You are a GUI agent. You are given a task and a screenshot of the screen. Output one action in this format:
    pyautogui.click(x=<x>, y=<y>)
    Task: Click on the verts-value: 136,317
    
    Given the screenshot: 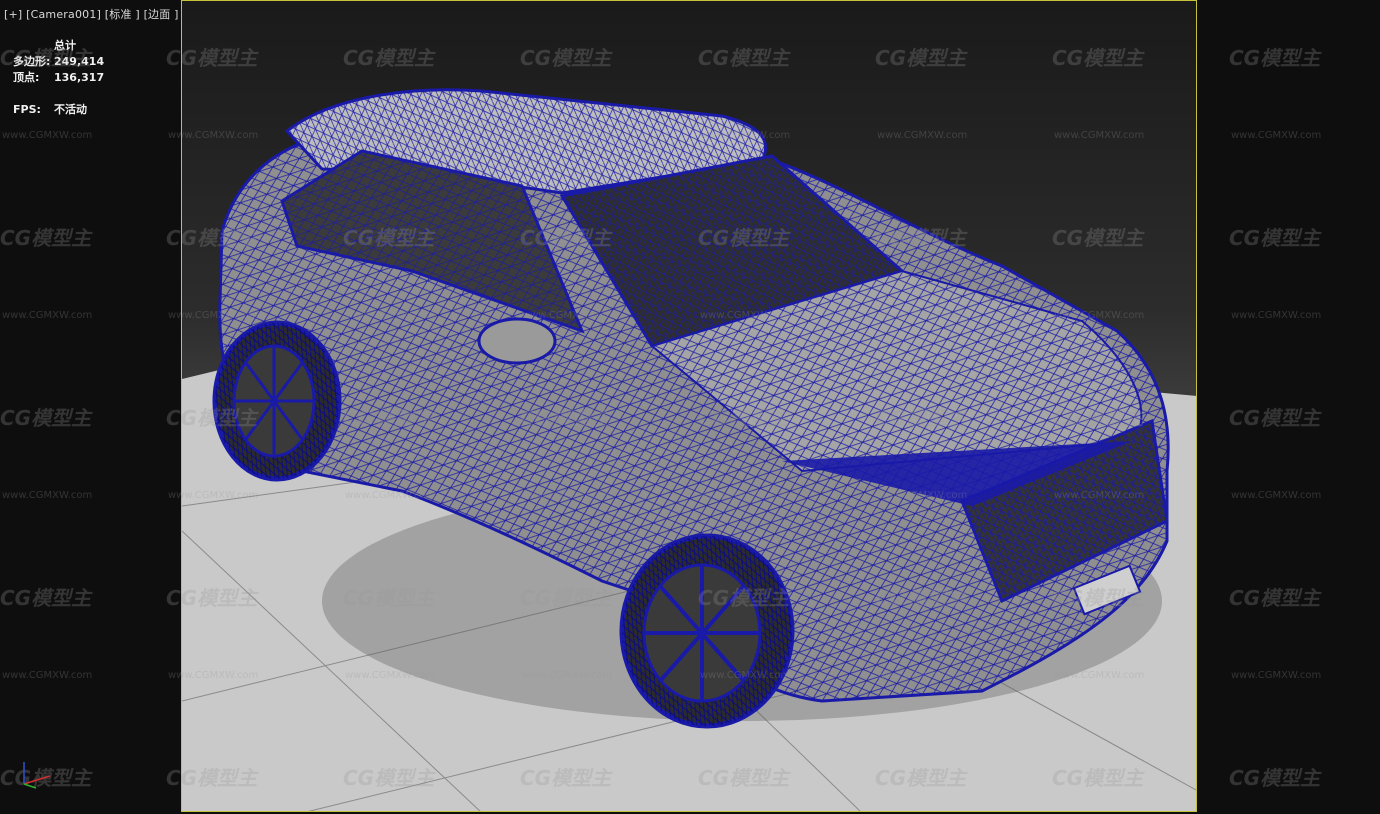 What is the action you would take?
    pyautogui.click(x=79, y=77)
    